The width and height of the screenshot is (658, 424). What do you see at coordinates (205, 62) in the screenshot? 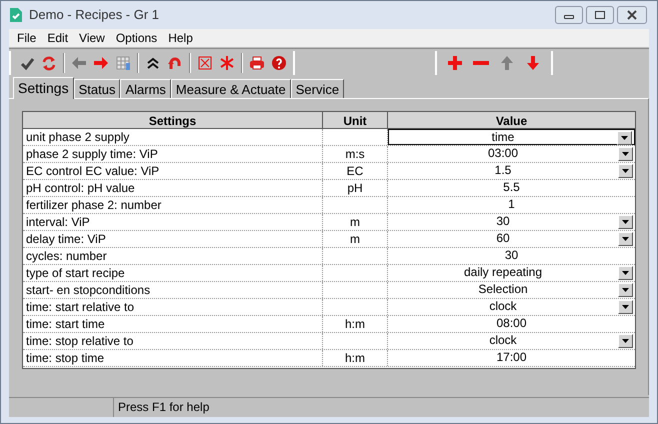
I see `x-box-icon` at bounding box center [205, 62].